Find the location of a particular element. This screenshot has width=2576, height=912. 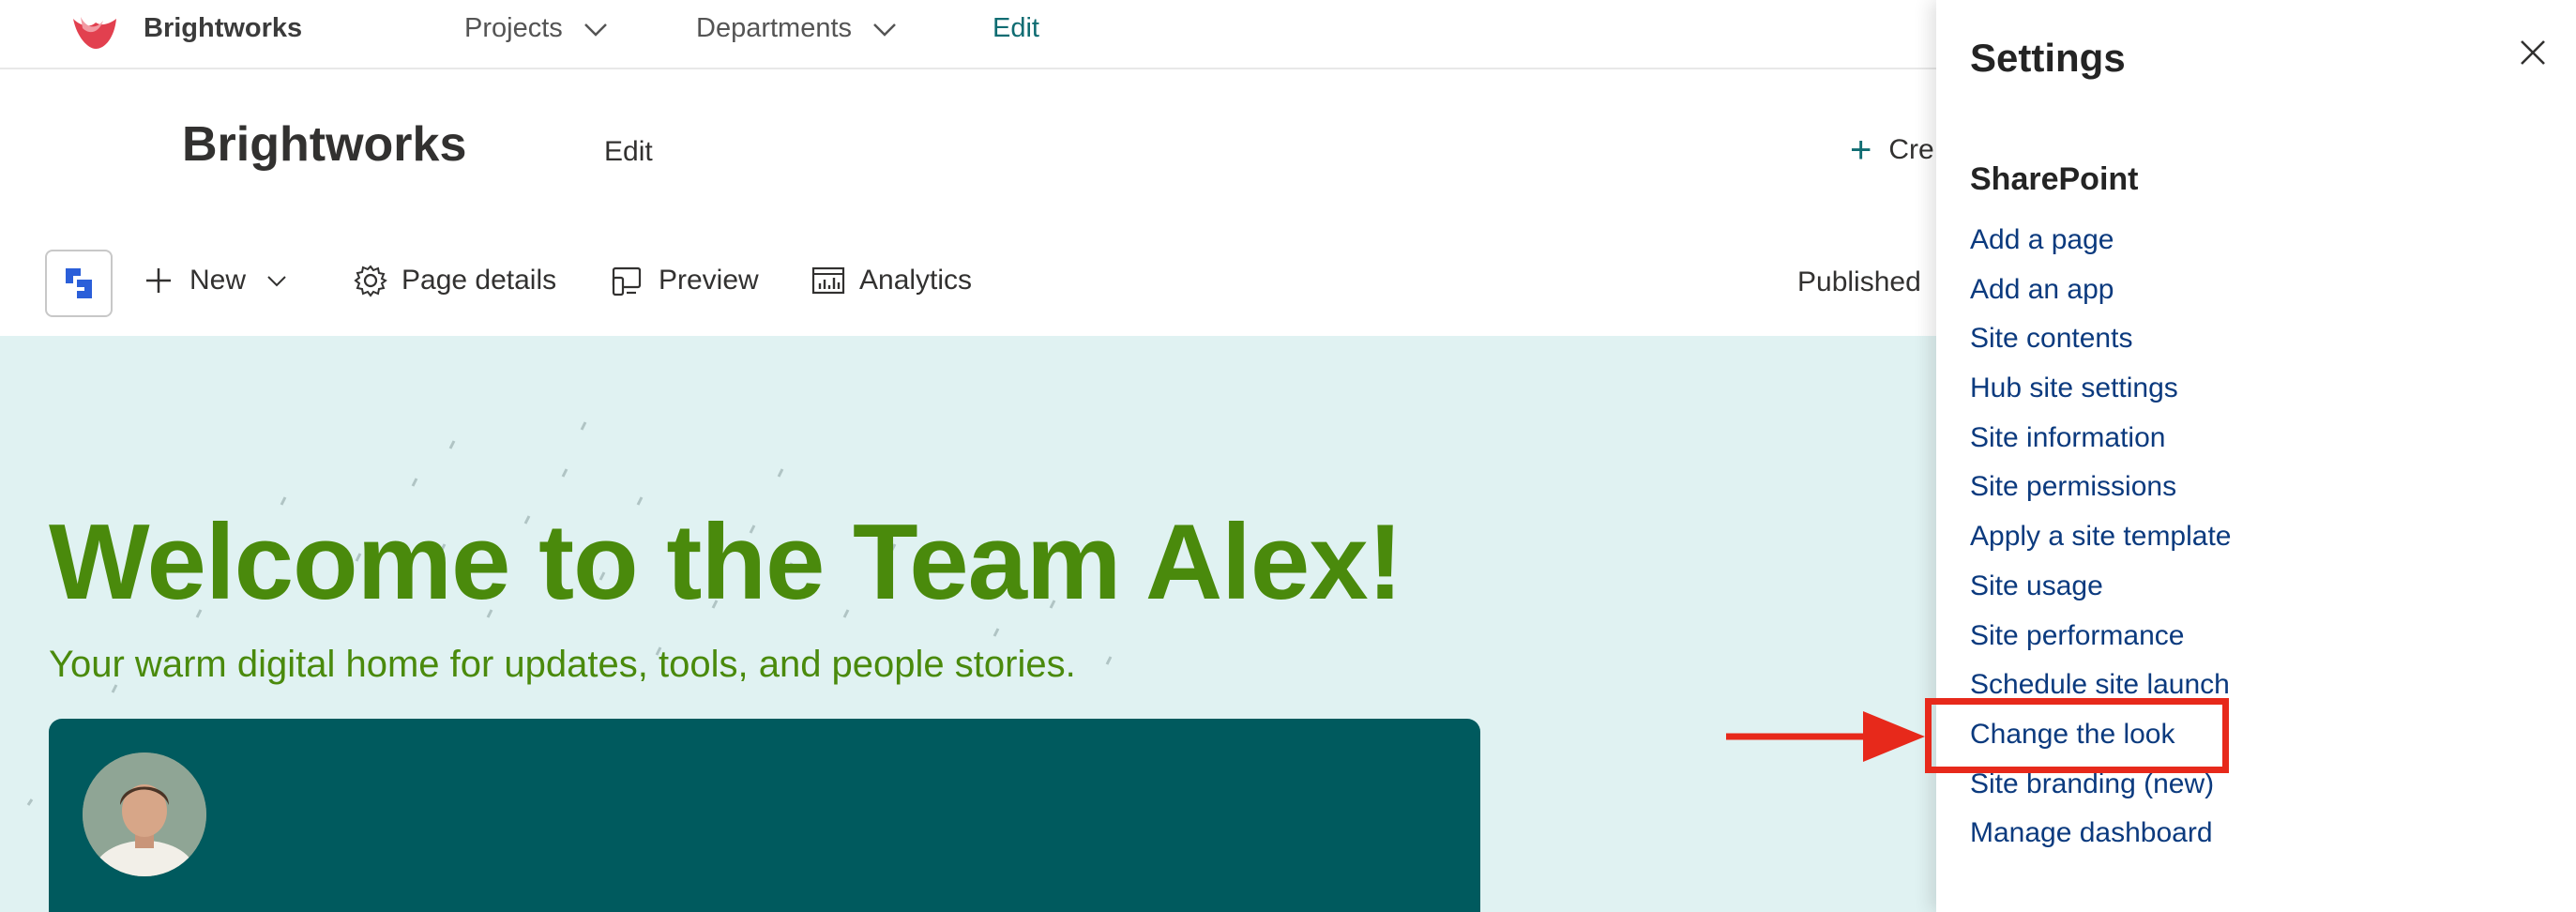

link-site-contents: Site contents is located at coordinates (2100, 339).